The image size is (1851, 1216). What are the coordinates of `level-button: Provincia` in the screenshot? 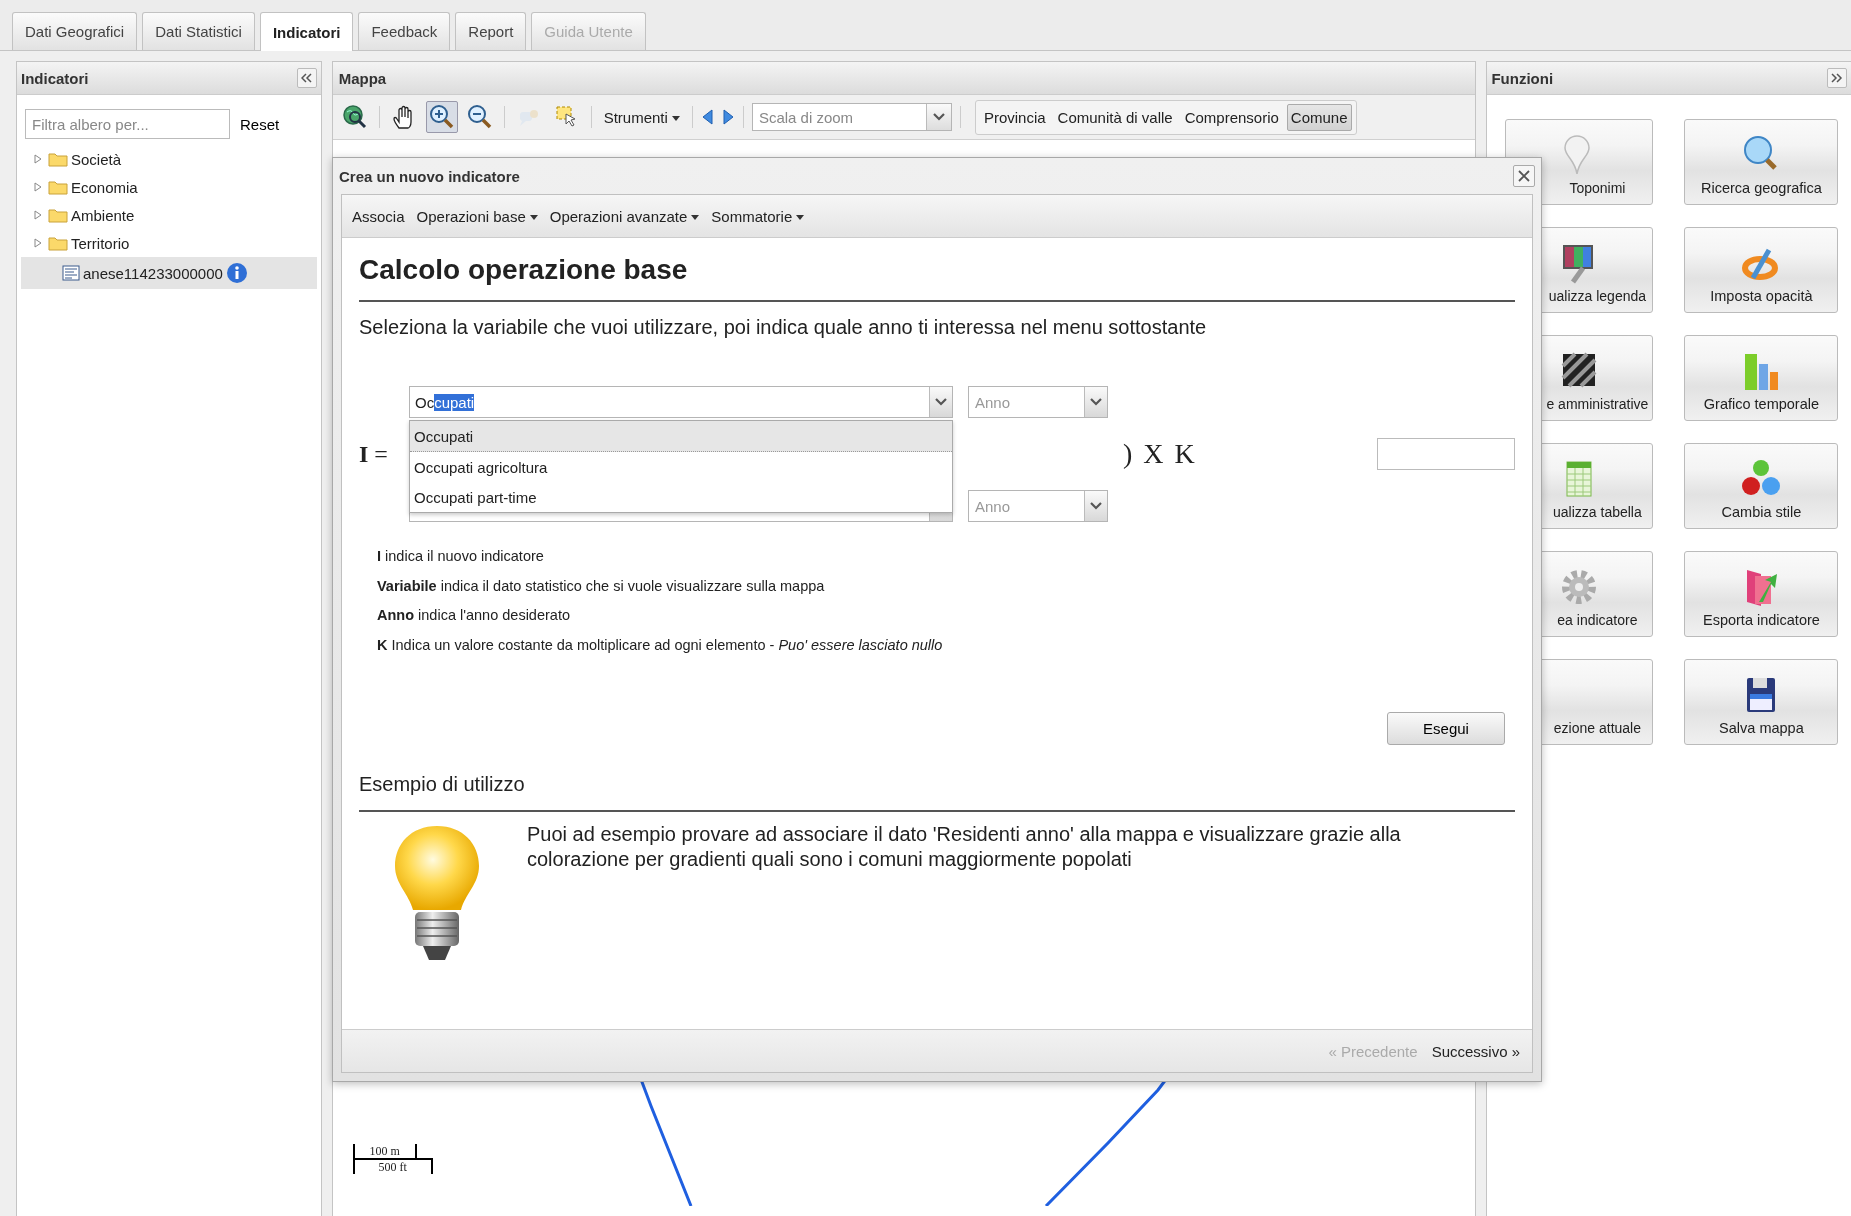 It's located at (1014, 117).